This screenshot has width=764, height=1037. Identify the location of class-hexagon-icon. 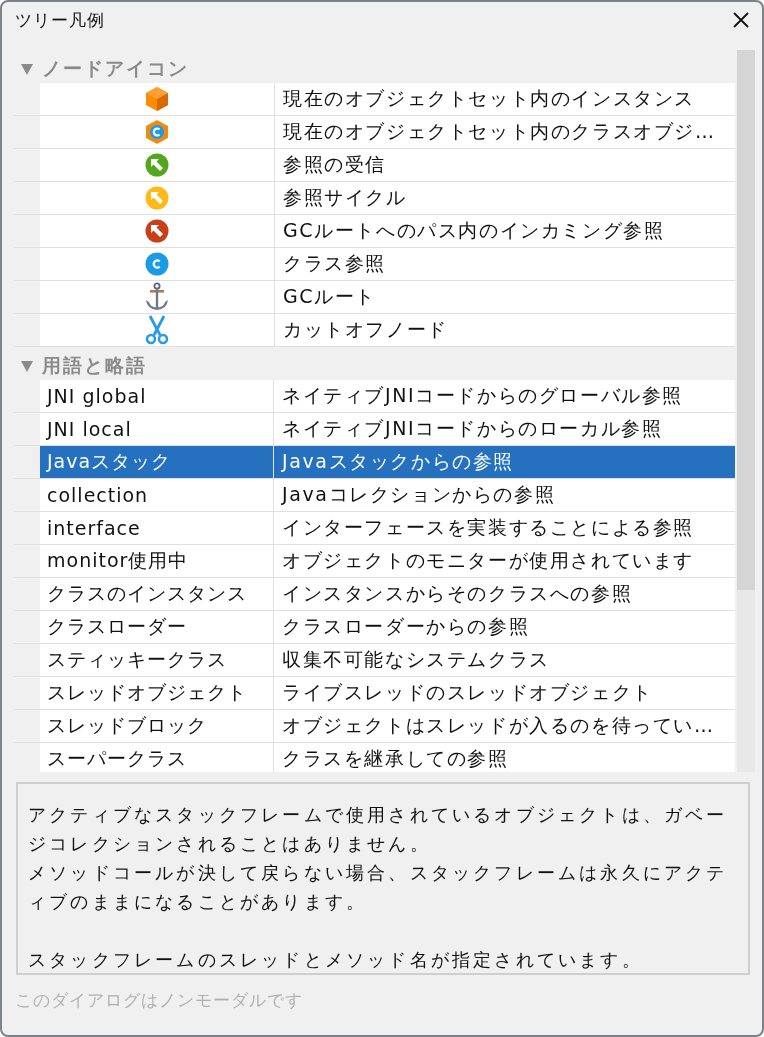
(157, 132).